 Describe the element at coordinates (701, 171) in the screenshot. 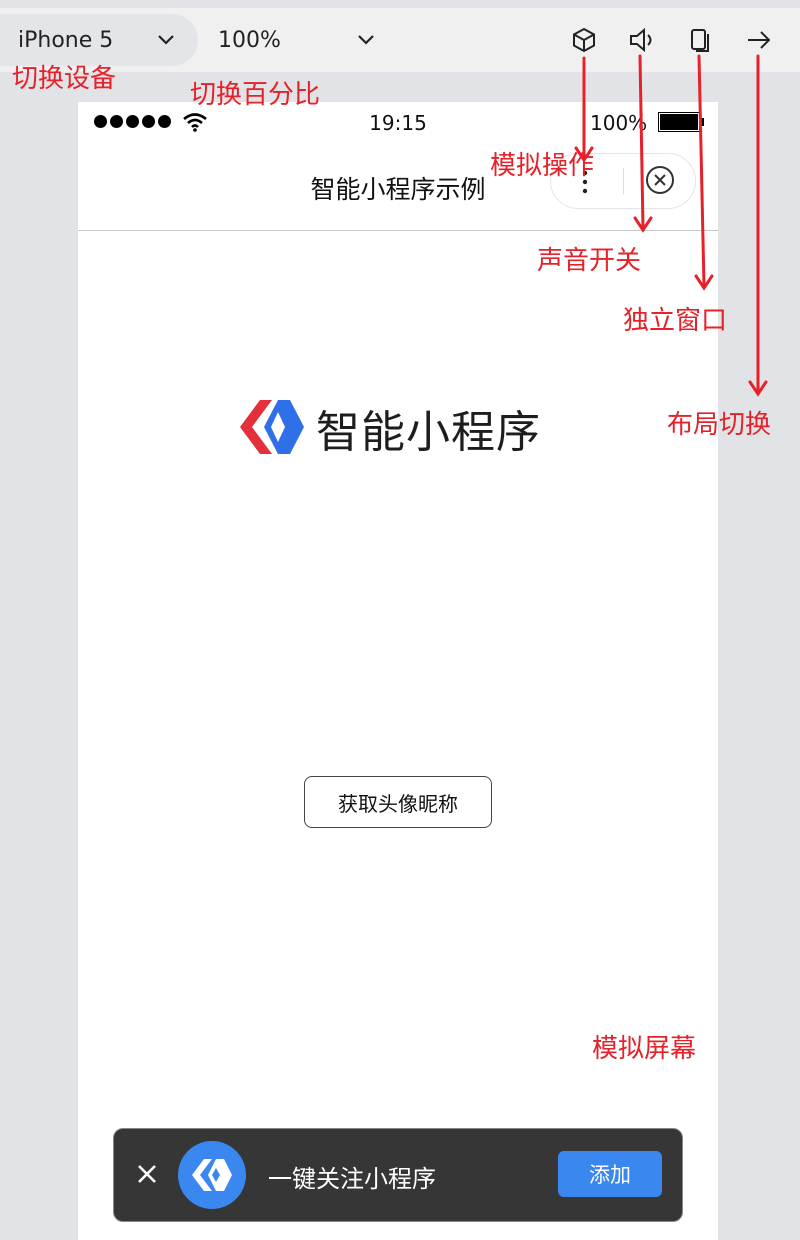

I see `arrow-to-standalone-window` at that location.